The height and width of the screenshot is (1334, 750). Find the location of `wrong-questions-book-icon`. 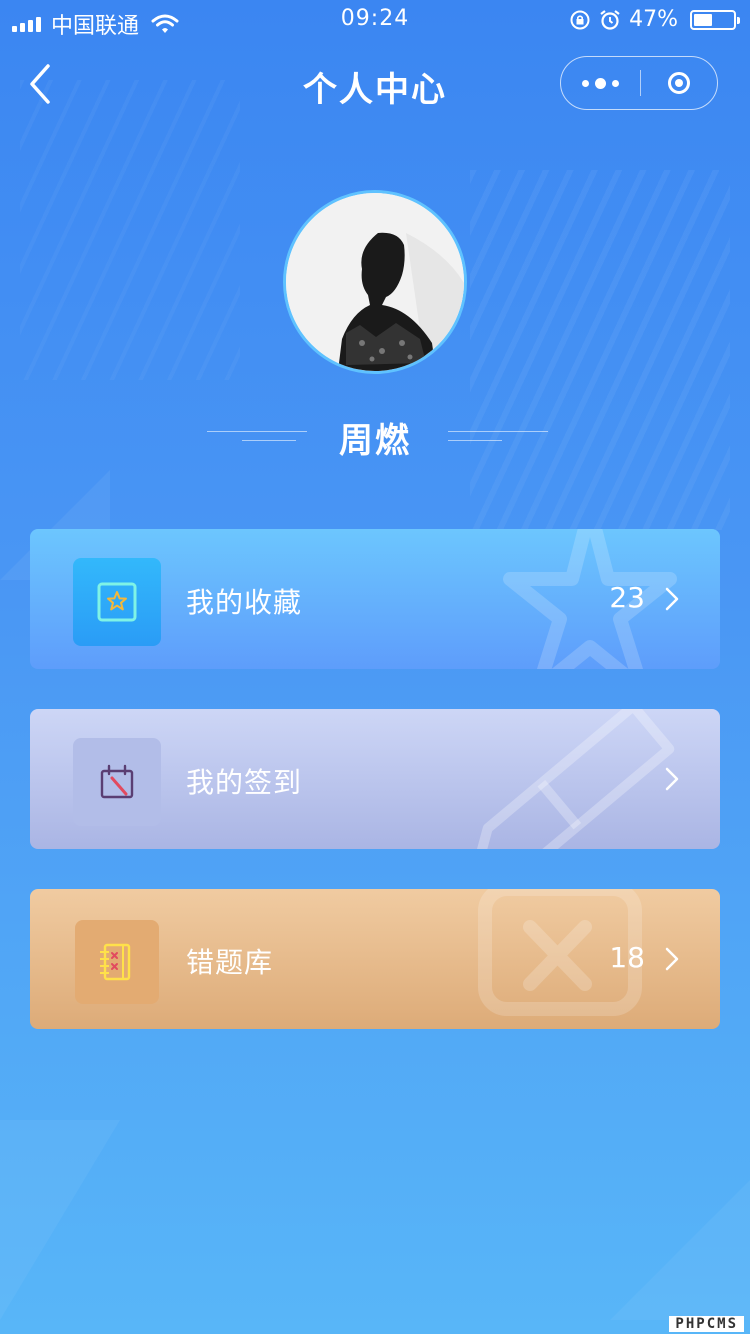

wrong-questions-book-icon is located at coordinates (117, 962).